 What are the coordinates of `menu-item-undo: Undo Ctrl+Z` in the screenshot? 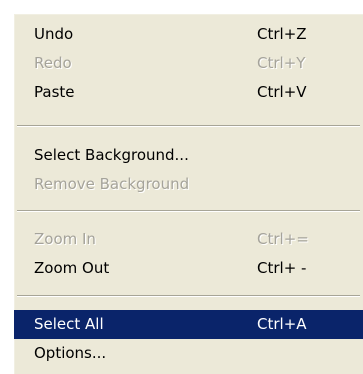 It's located at (188, 34).